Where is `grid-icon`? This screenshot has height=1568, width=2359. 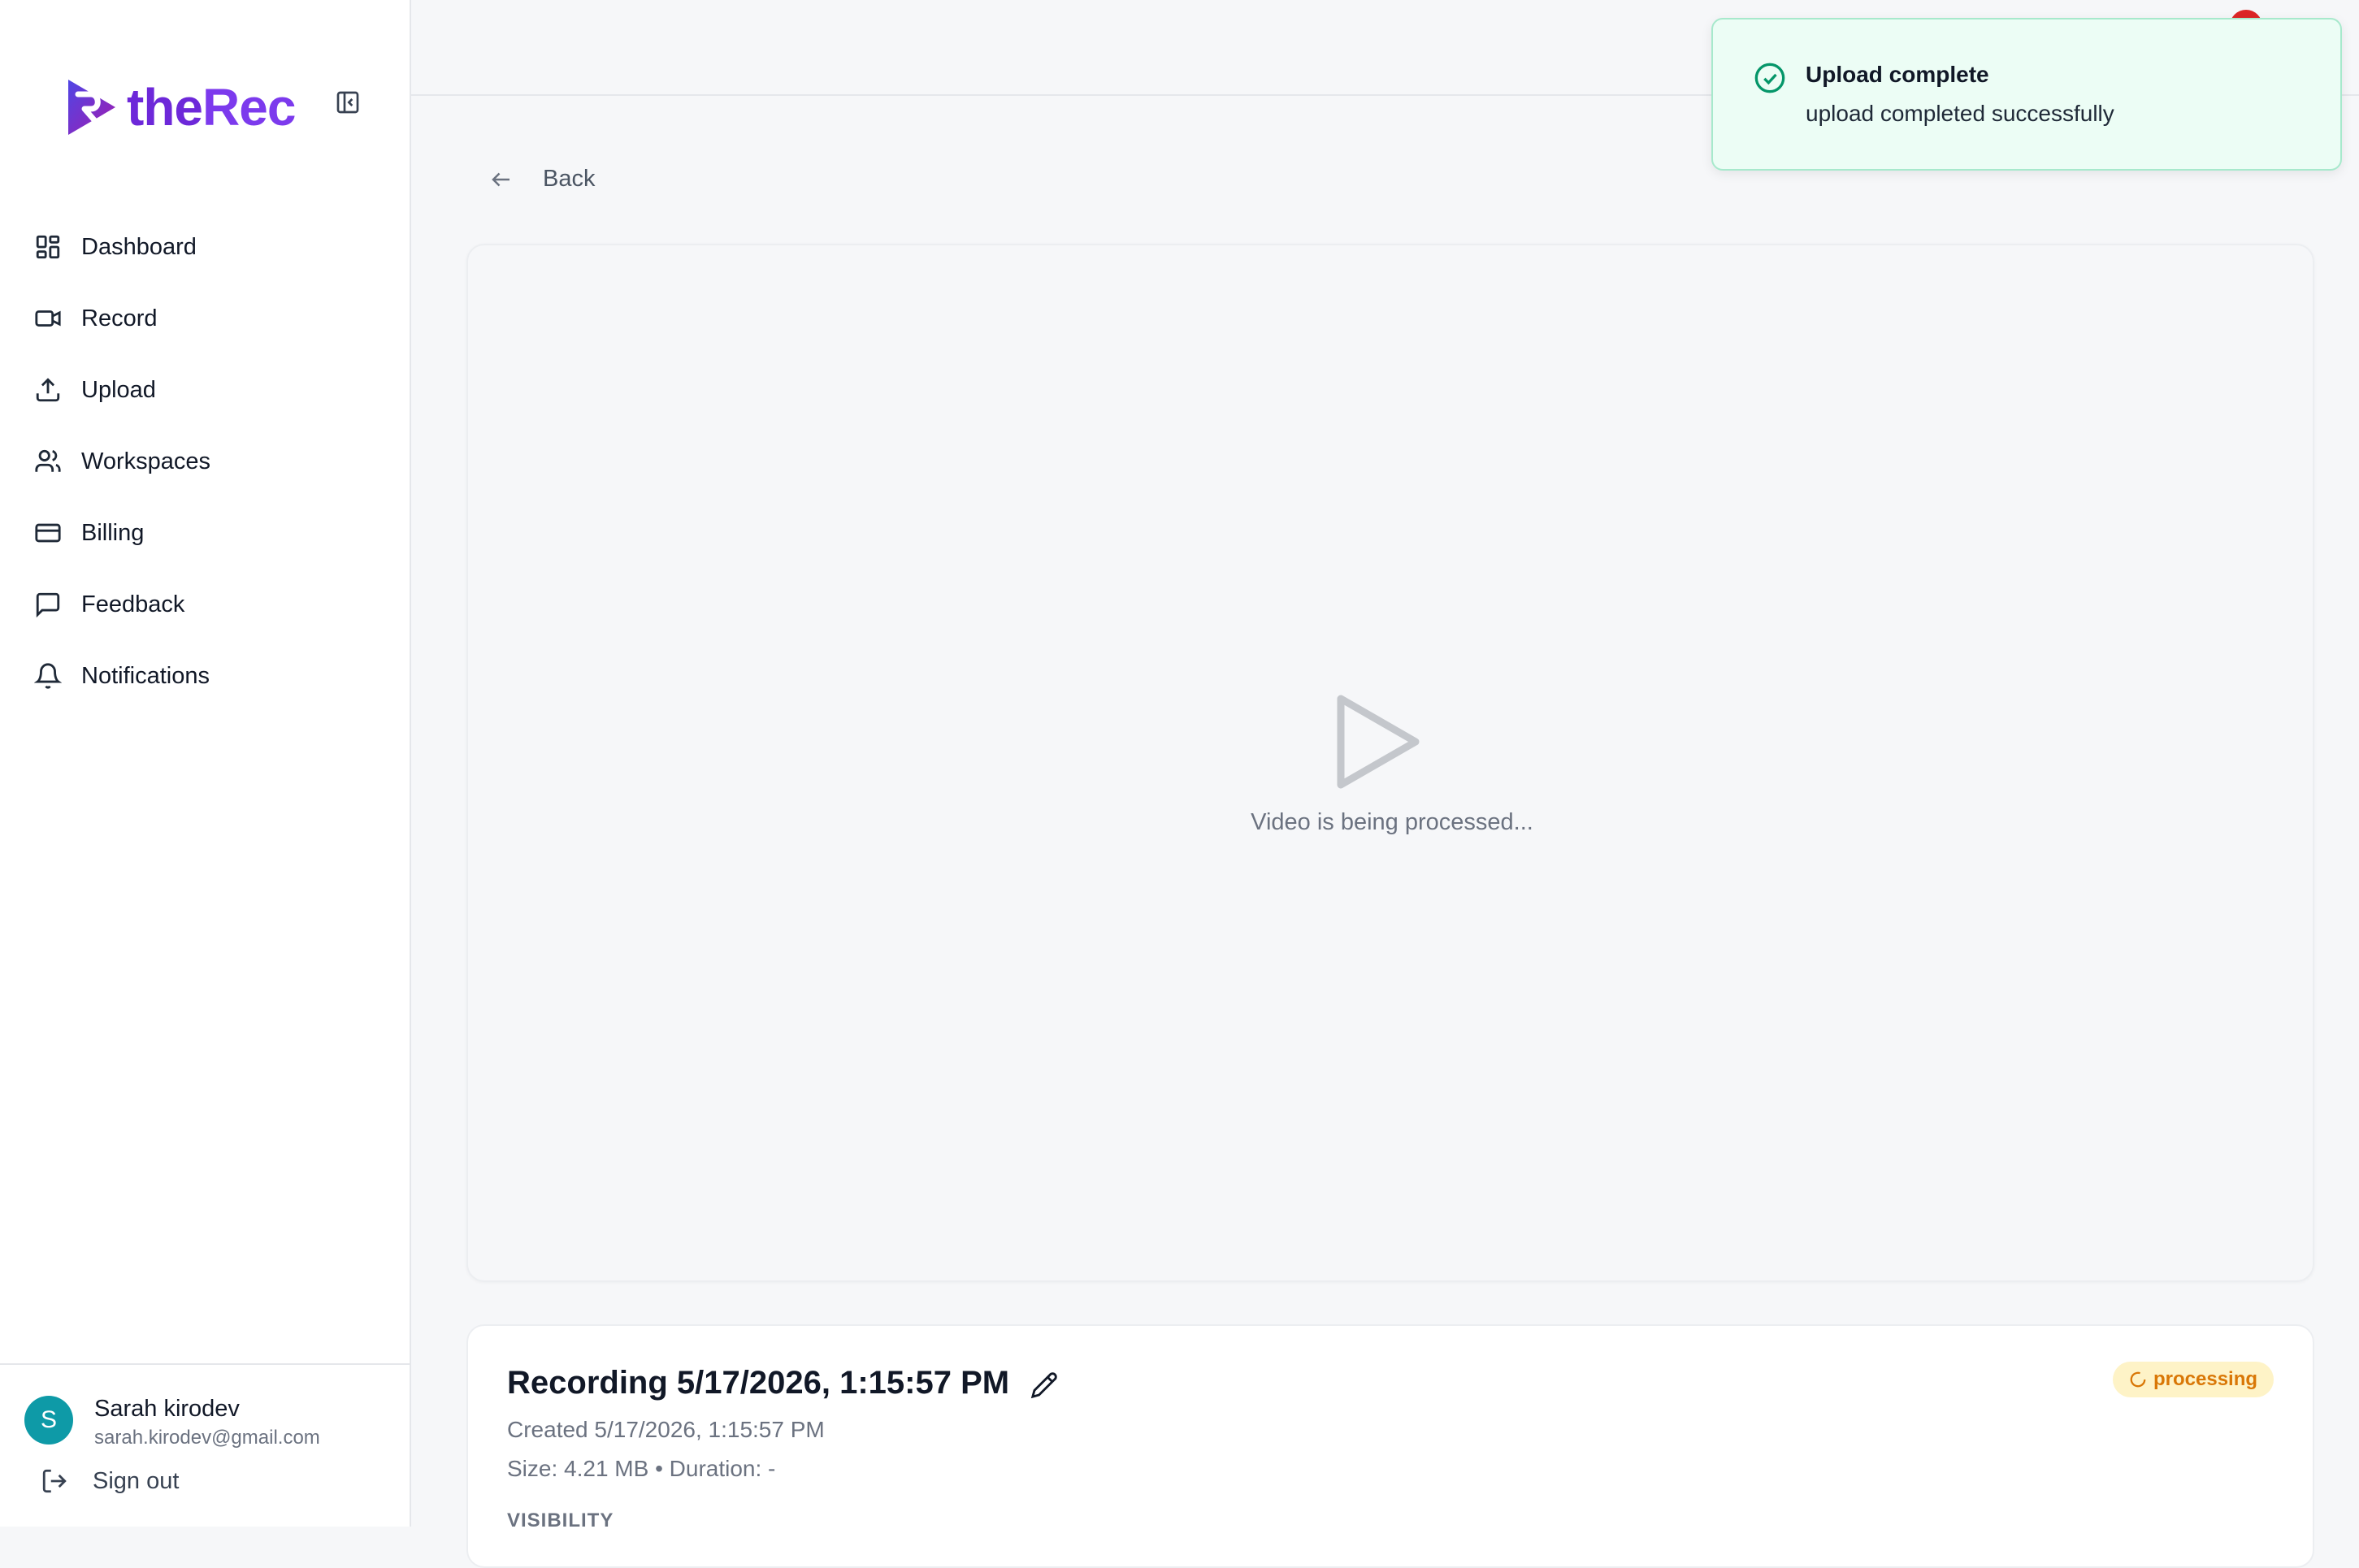
grid-icon is located at coordinates (48, 247).